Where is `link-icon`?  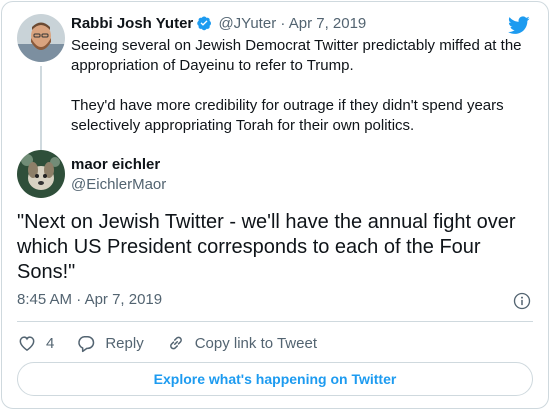 link-icon is located at coordinates (175, 343).